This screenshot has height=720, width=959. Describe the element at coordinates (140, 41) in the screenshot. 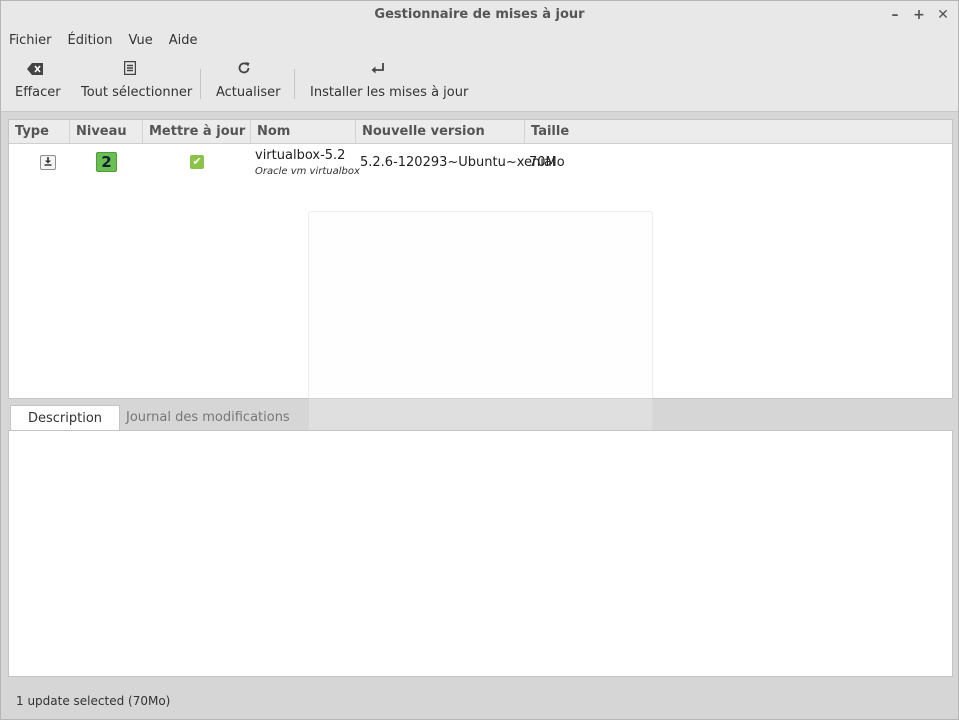

I see `menu-vue: Vue` at that location.